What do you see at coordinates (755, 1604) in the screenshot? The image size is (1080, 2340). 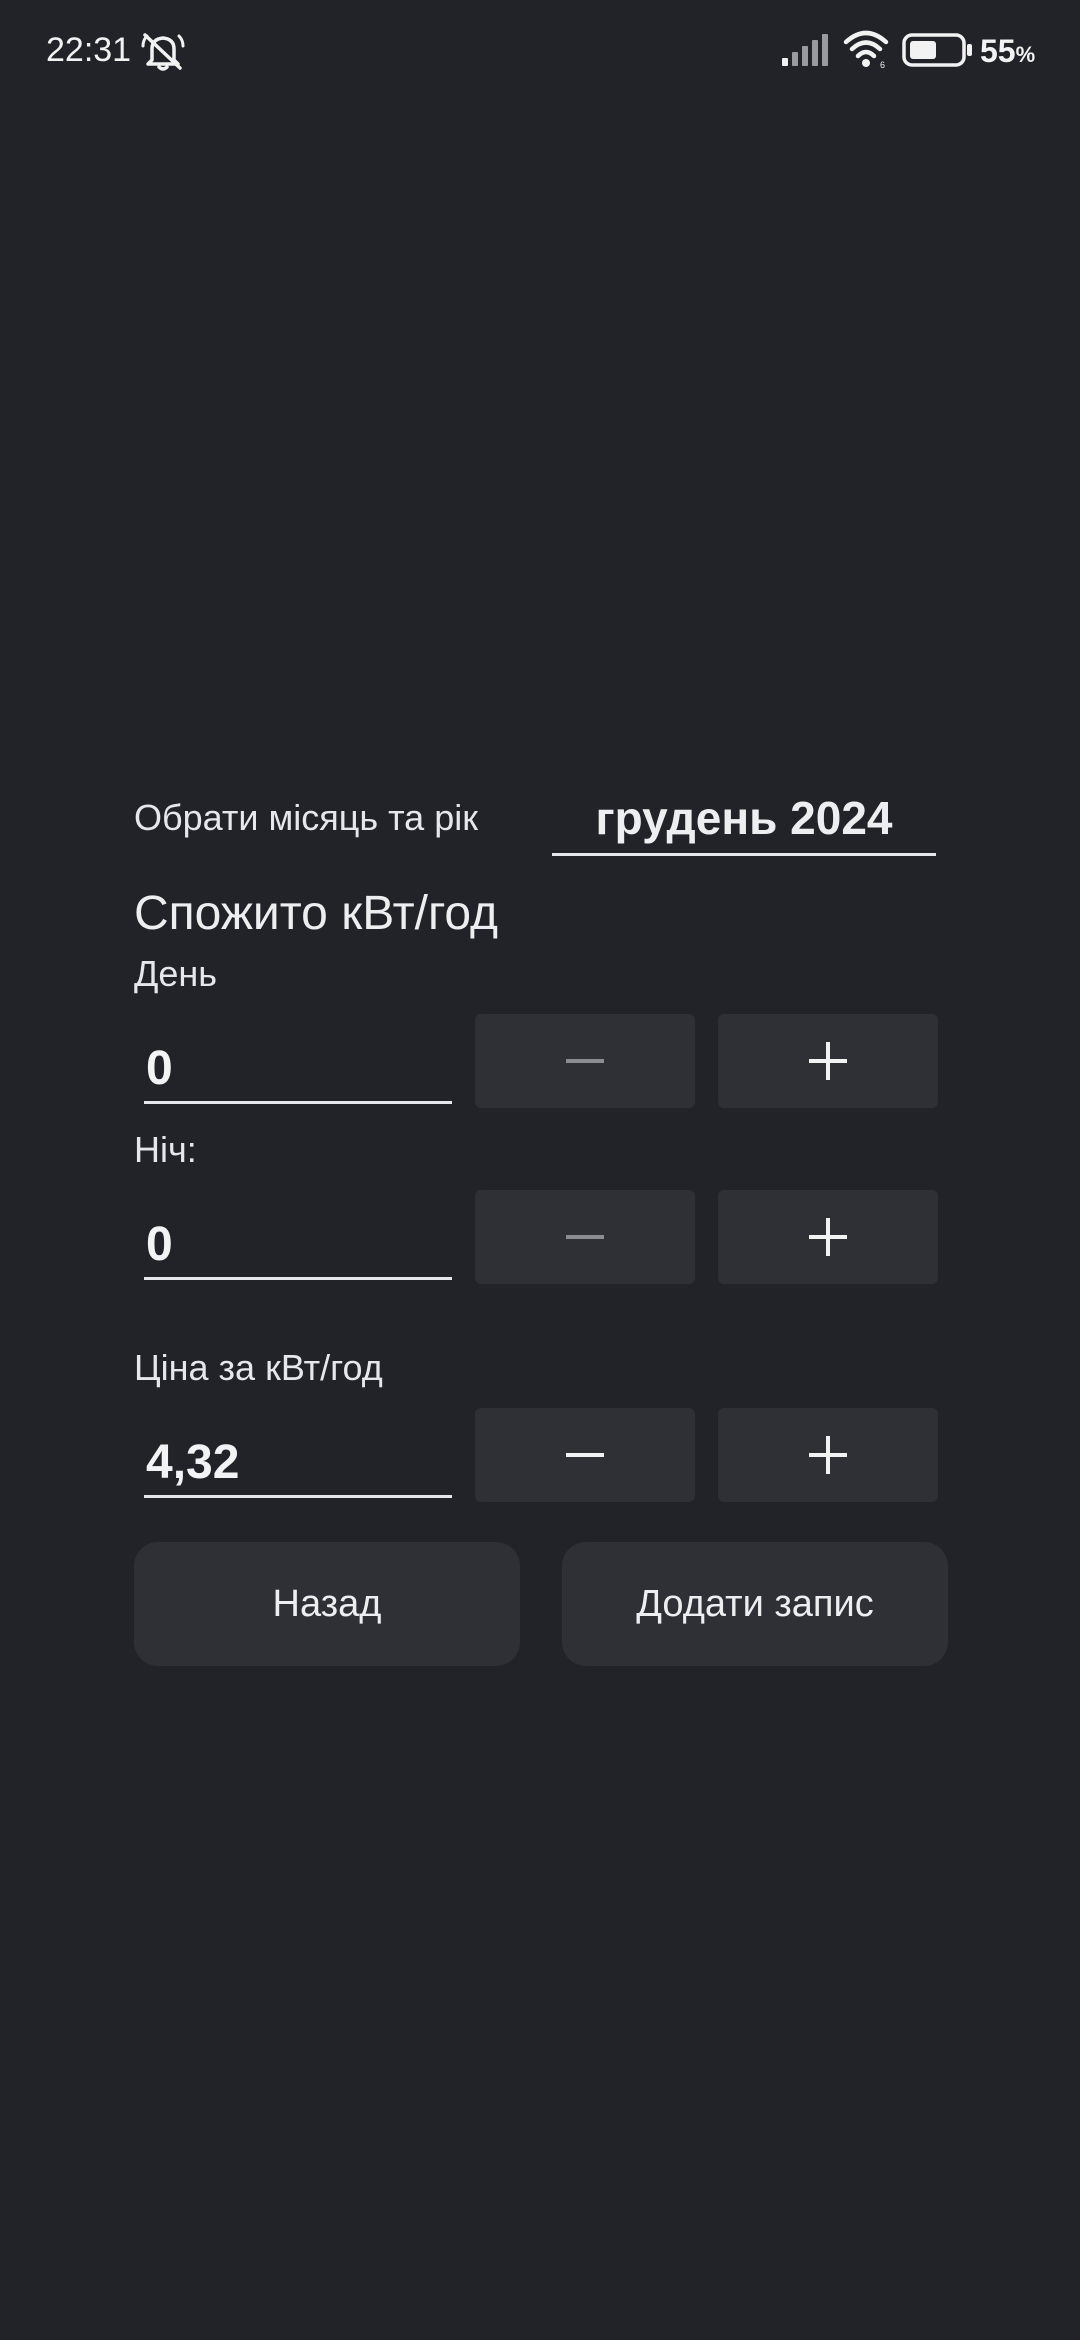 I see `add-record-button: Додати запис` at bounding box center [755, 1604].